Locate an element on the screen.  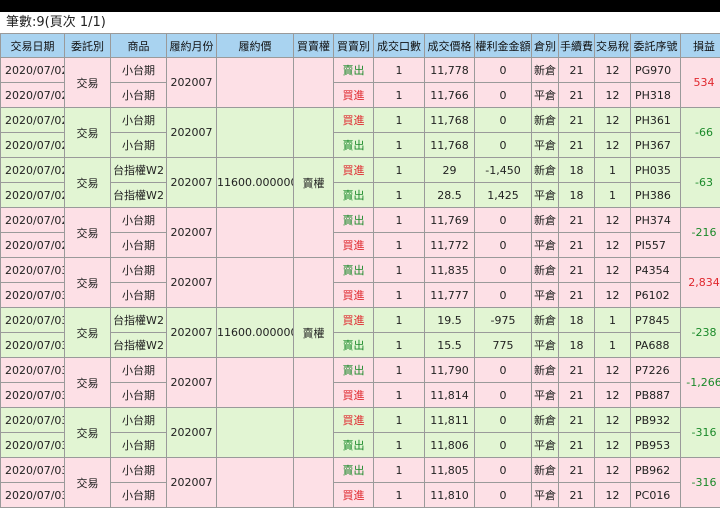
col-header-quantity: 成交口數 is located at coordinates (399, 45).